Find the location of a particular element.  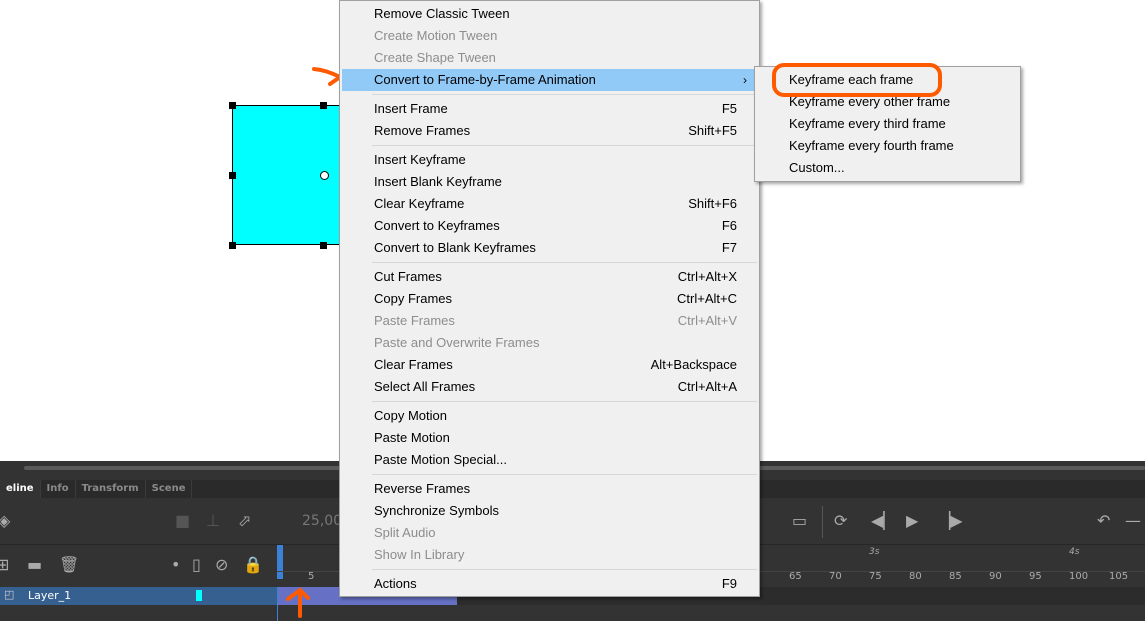

menu-item-label: Paste Frames is located at coordinates (414, 320).